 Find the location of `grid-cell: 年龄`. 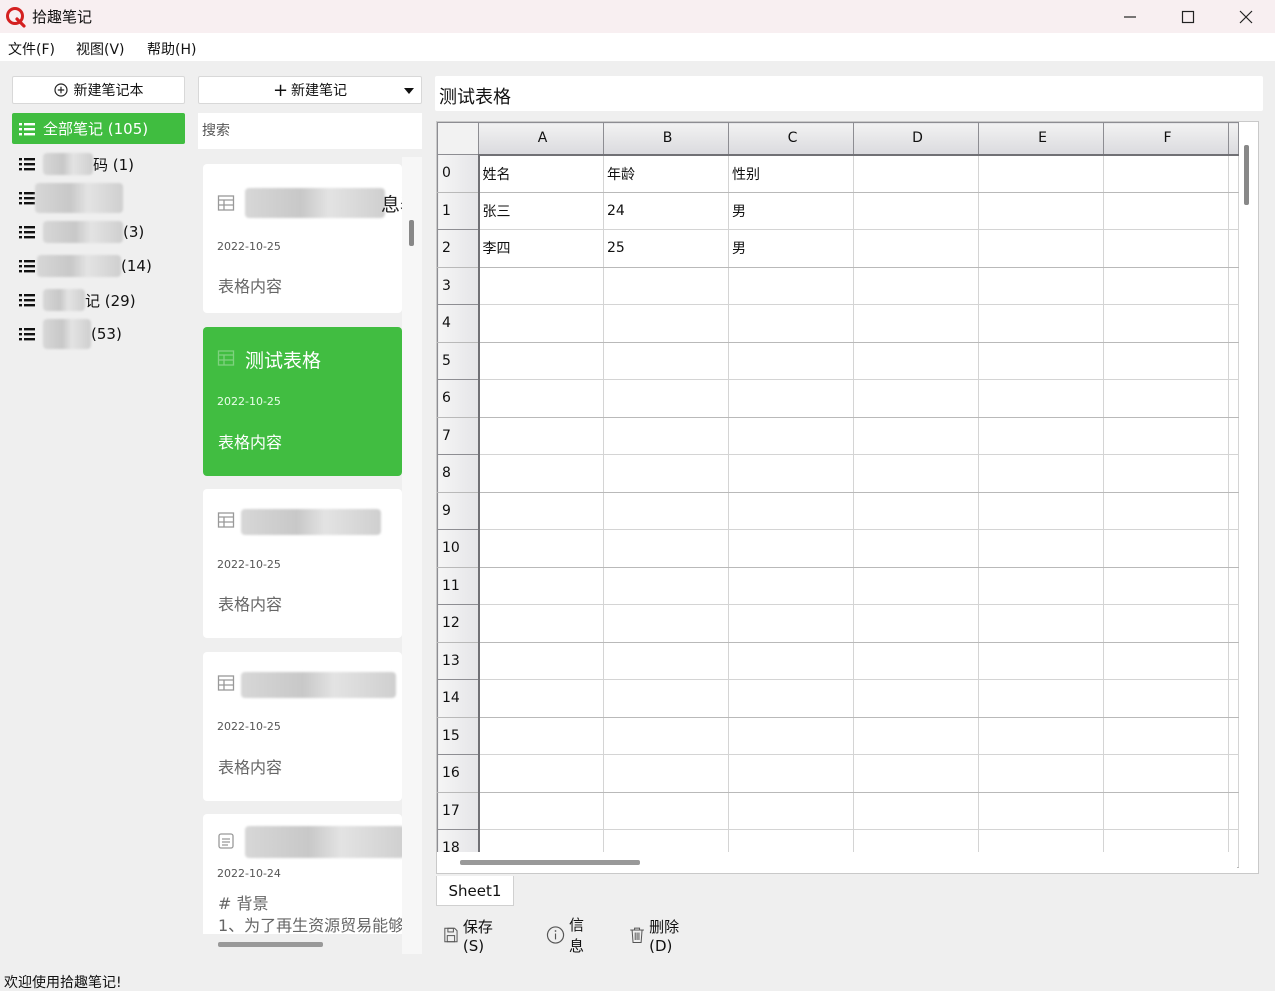

grid-cell: 年龄 is located at coordinates (666, 173).